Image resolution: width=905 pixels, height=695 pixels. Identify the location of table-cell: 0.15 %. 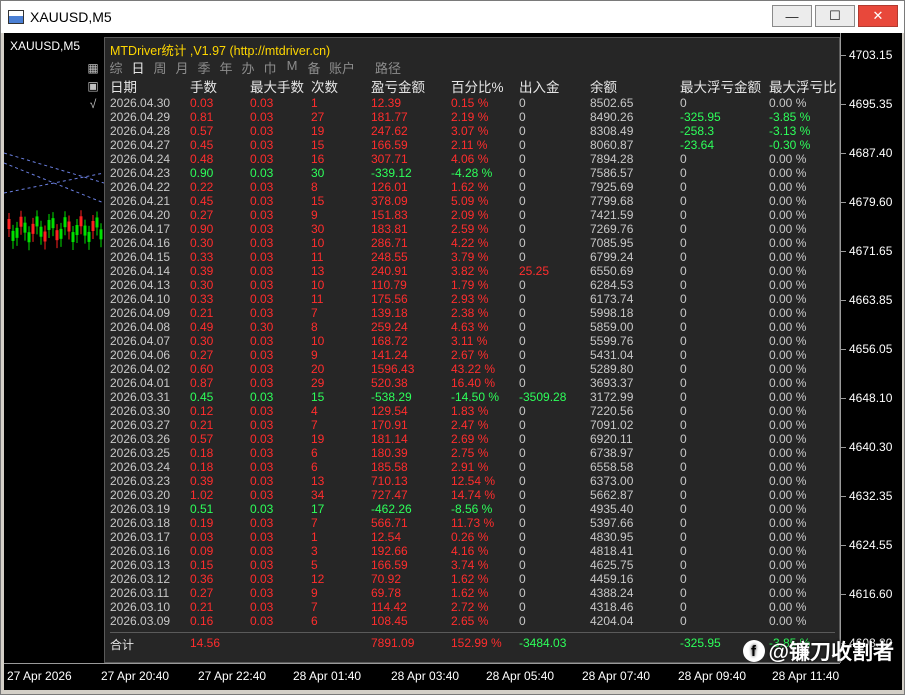
(470, 103).